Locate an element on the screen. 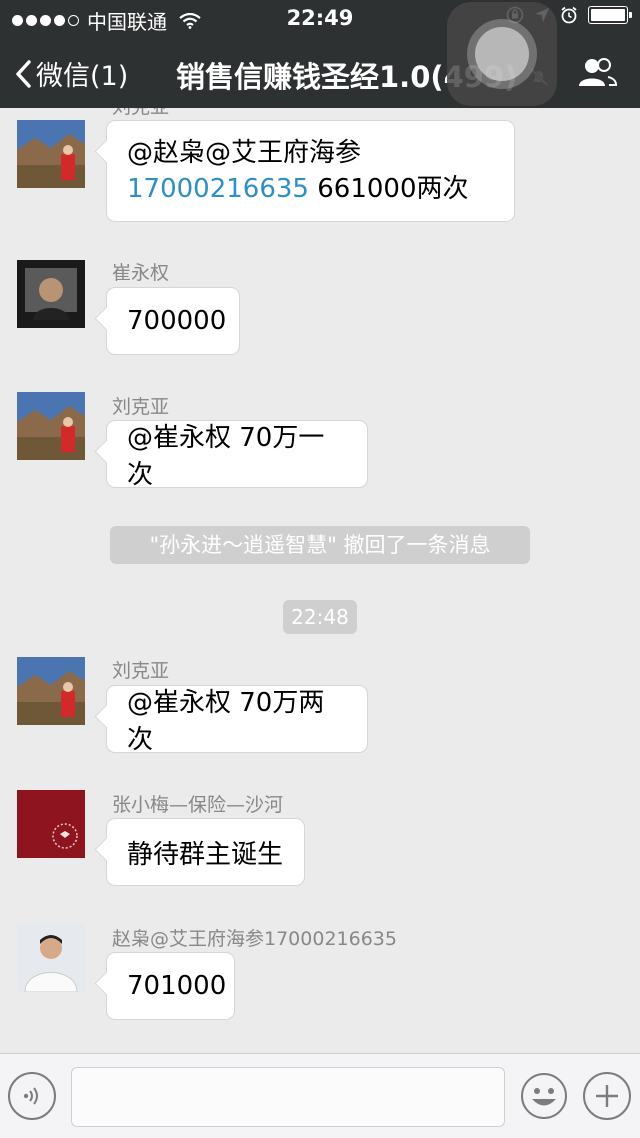  message-bubble: @崔永权 70万一次 is located at coordinates (237, 455).